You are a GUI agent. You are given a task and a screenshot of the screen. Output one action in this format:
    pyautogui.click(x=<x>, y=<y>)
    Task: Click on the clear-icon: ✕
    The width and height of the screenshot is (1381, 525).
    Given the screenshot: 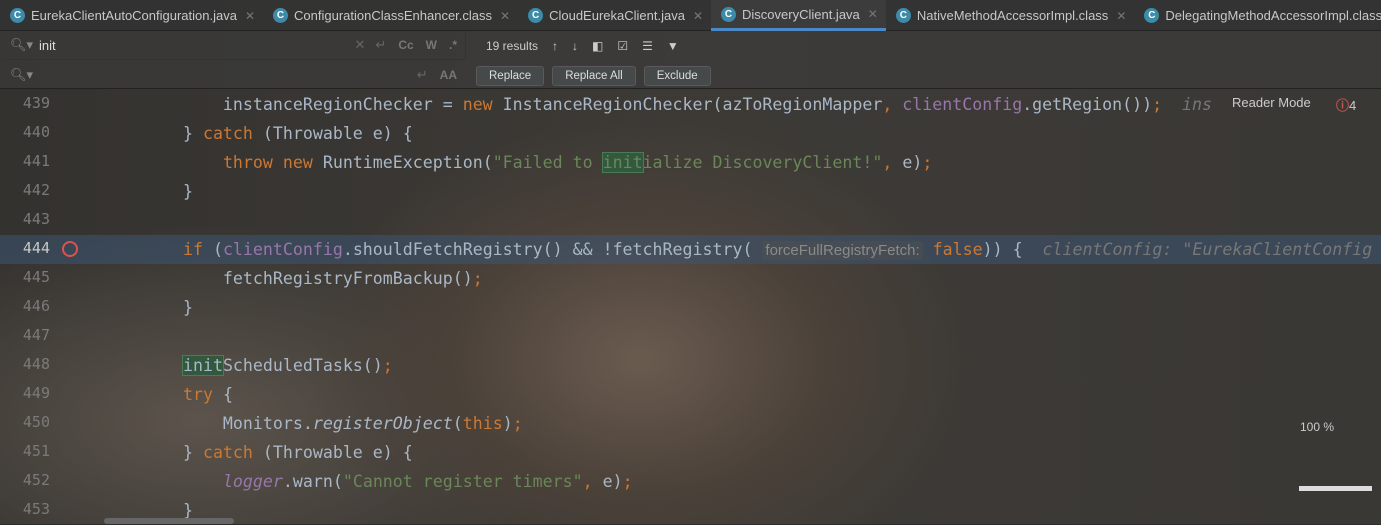 What is the action you would take?
    pyautogui.click(x=360, y=45)
    